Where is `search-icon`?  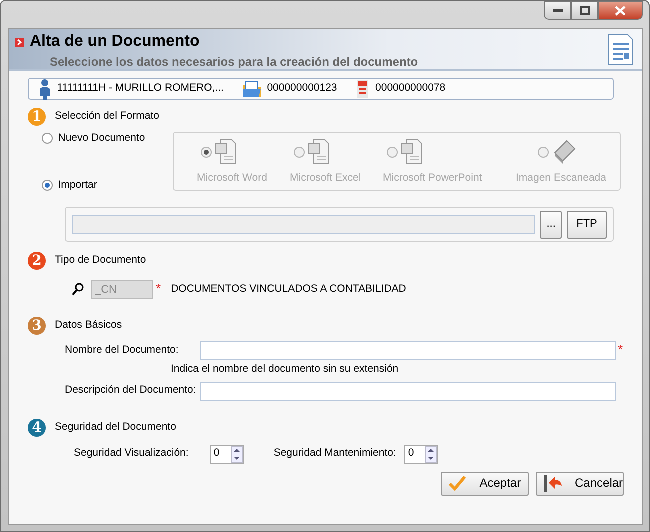 search-icon is located at coordinates (78, 289).